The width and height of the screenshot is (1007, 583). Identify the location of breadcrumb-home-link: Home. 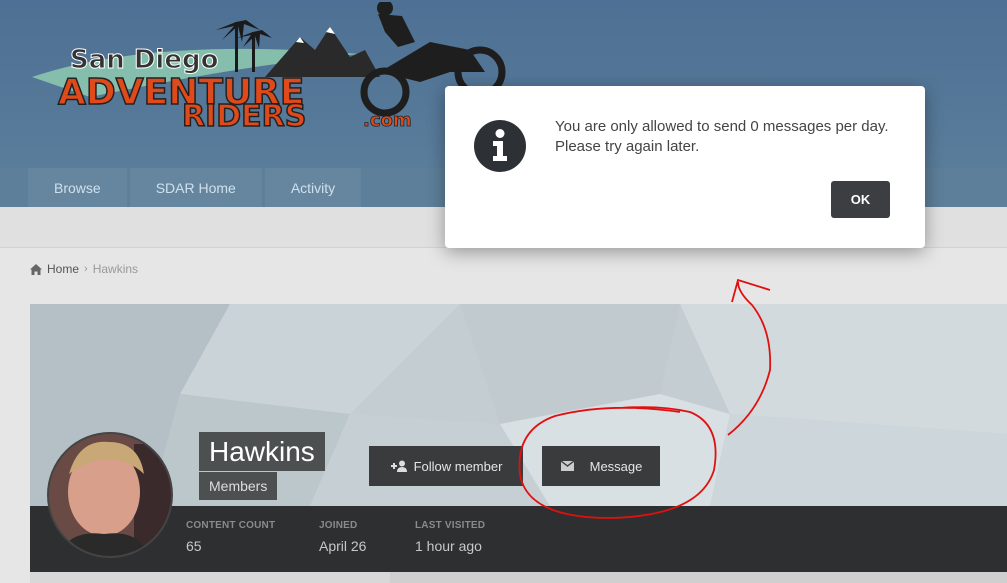
(63, 269).